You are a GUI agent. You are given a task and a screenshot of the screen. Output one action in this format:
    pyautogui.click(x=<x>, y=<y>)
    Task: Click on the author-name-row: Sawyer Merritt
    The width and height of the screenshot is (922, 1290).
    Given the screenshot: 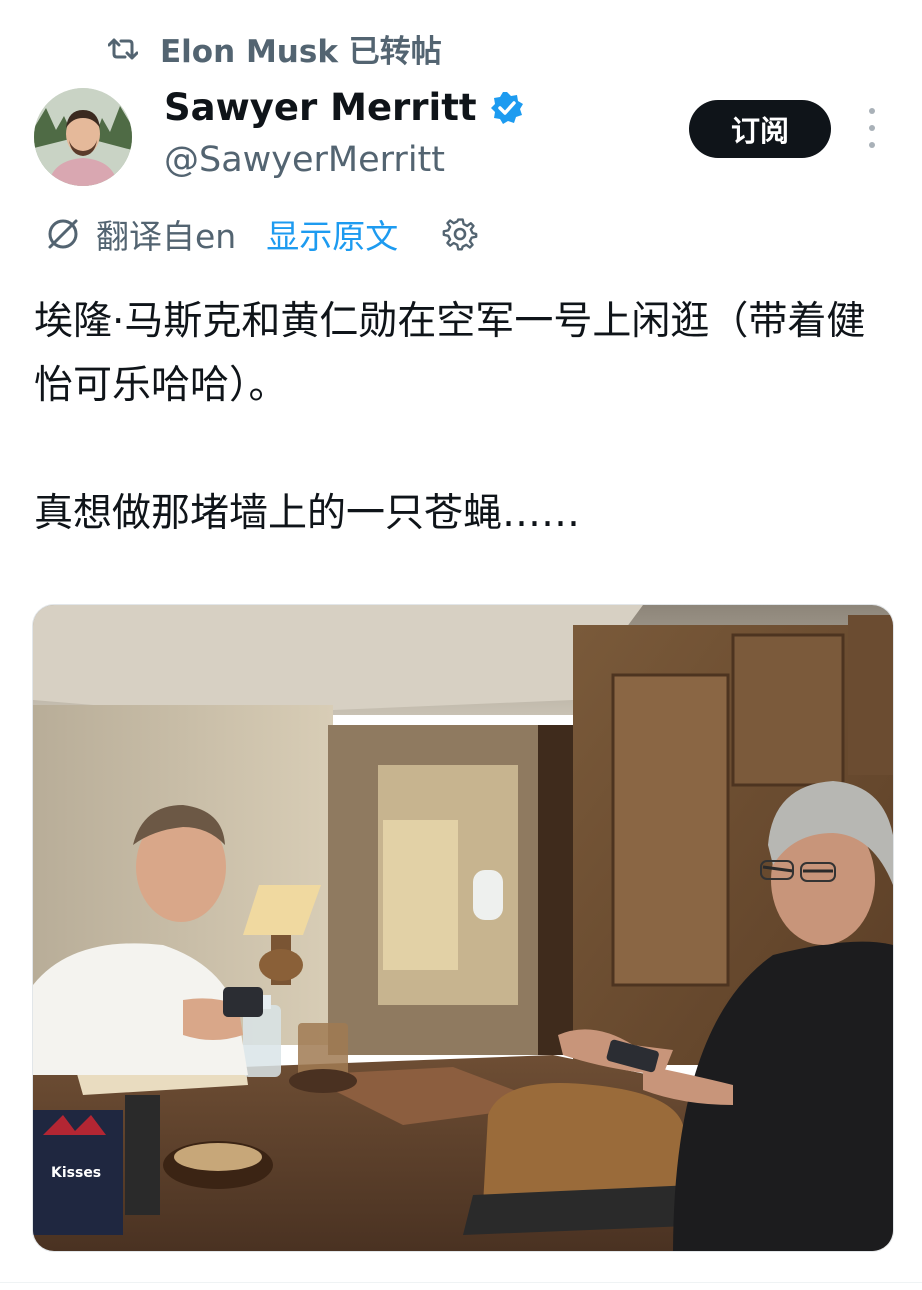 What is the action you would take?
    pyautogui.click(x=344, y=107)
    